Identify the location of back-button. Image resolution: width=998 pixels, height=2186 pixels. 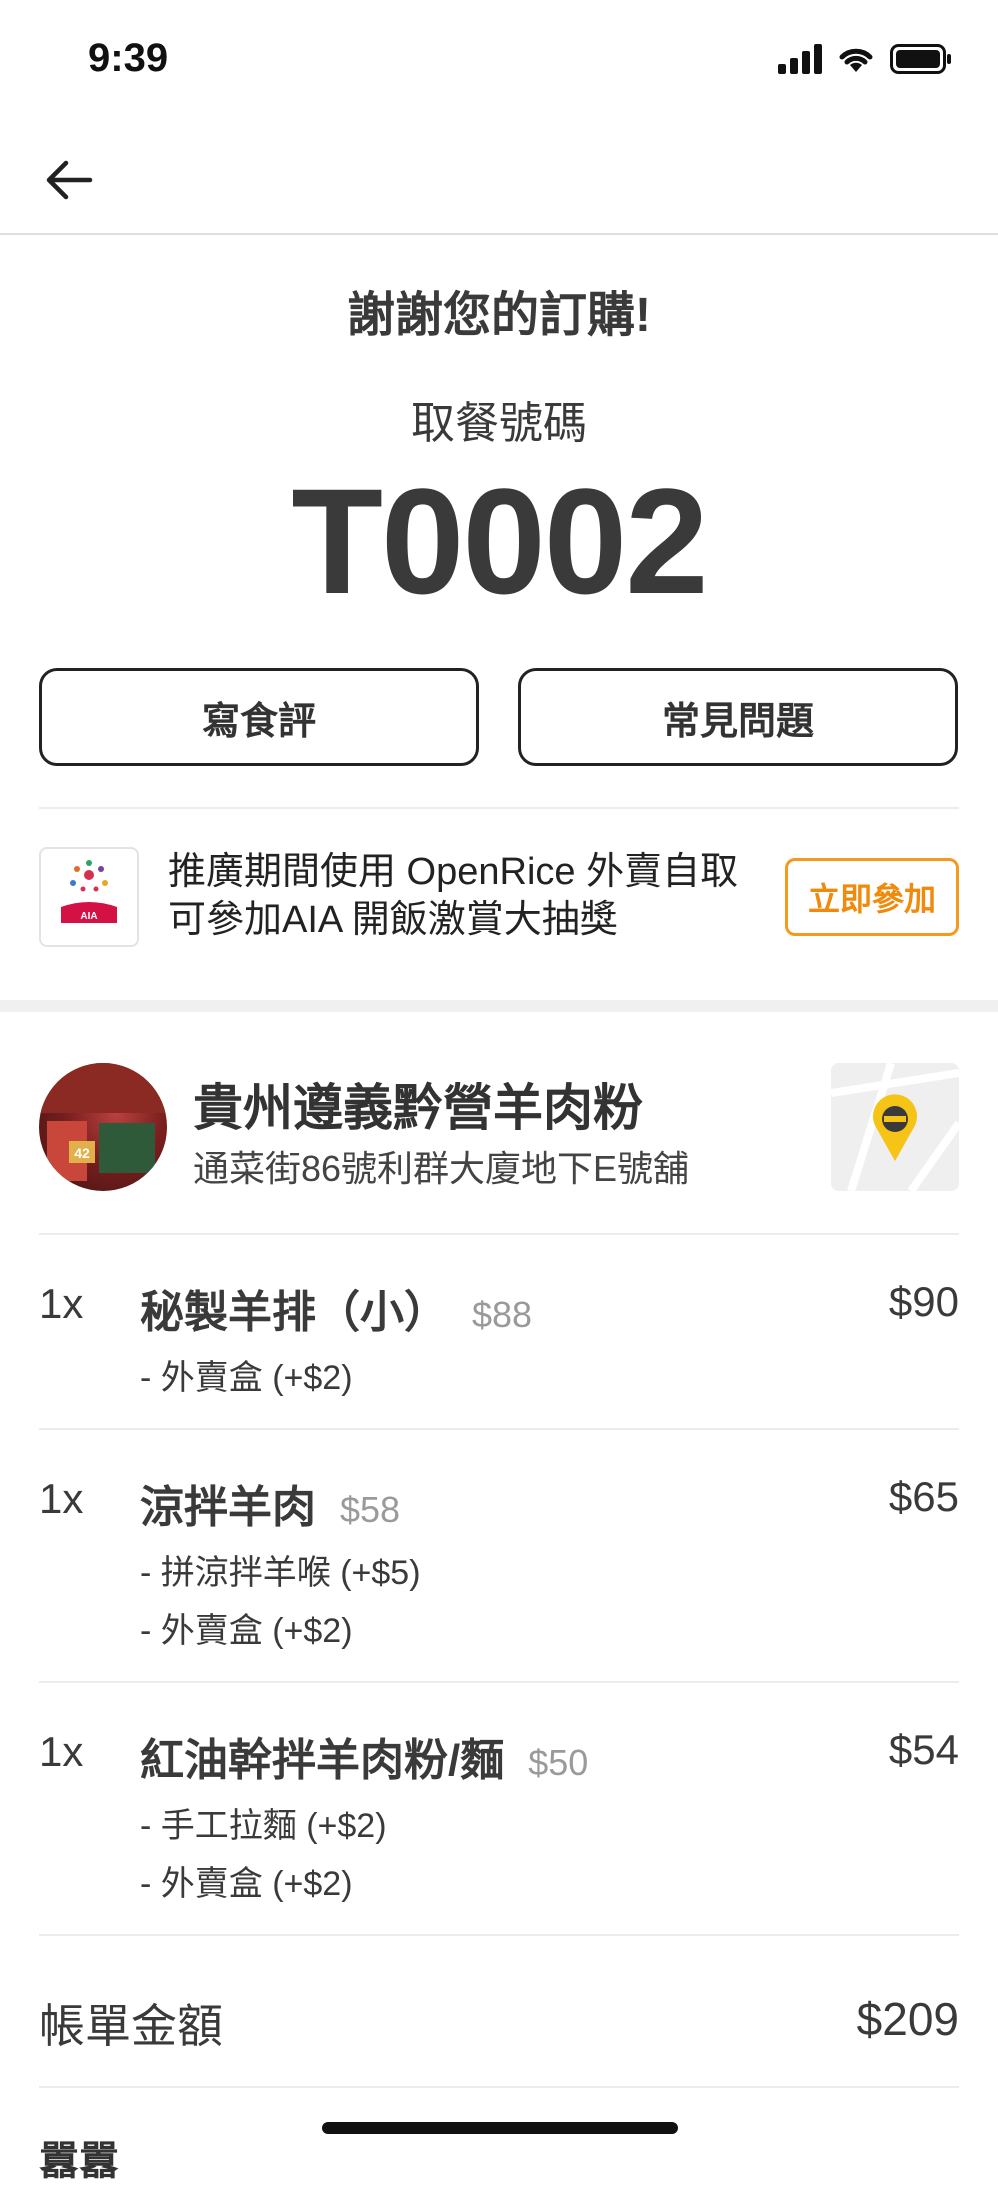
(70, 180).